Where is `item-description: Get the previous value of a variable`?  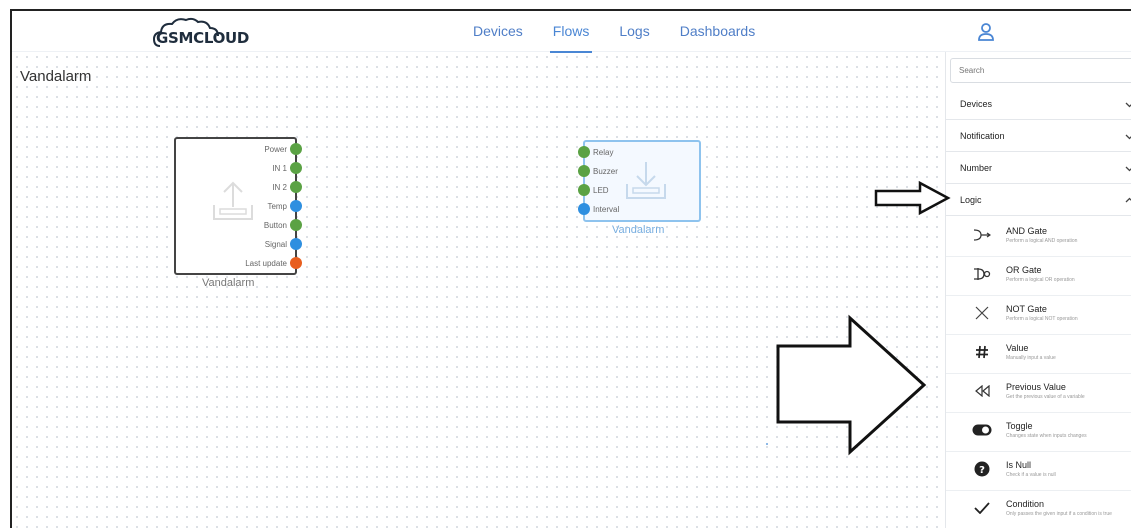
item-description: Get the previous value of a variable is located at coordinates (1045, 397).